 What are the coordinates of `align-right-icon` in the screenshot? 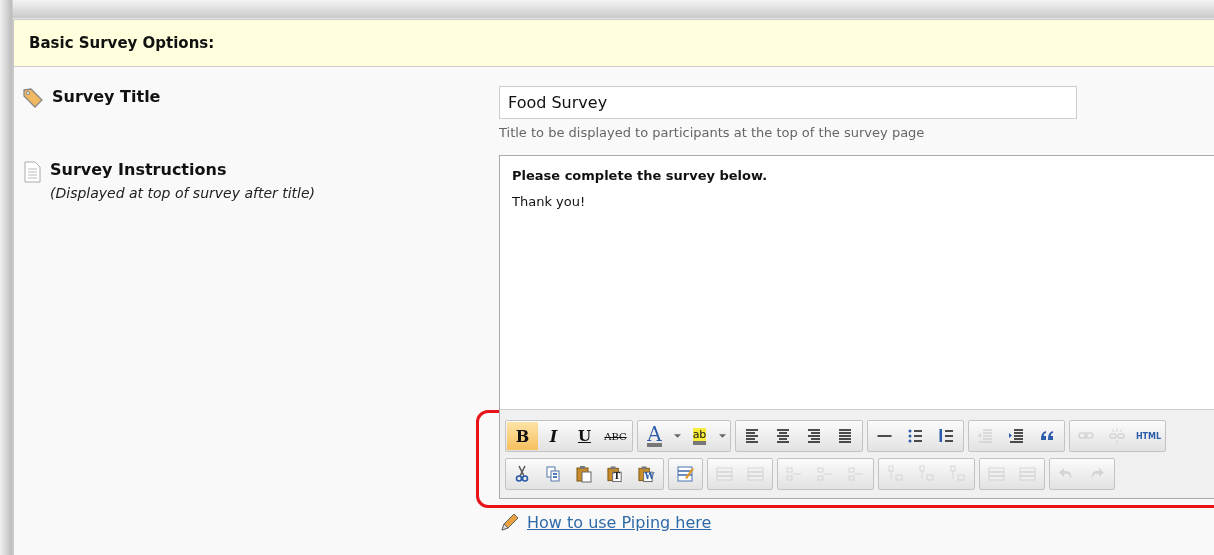 It's located at (814, 436).